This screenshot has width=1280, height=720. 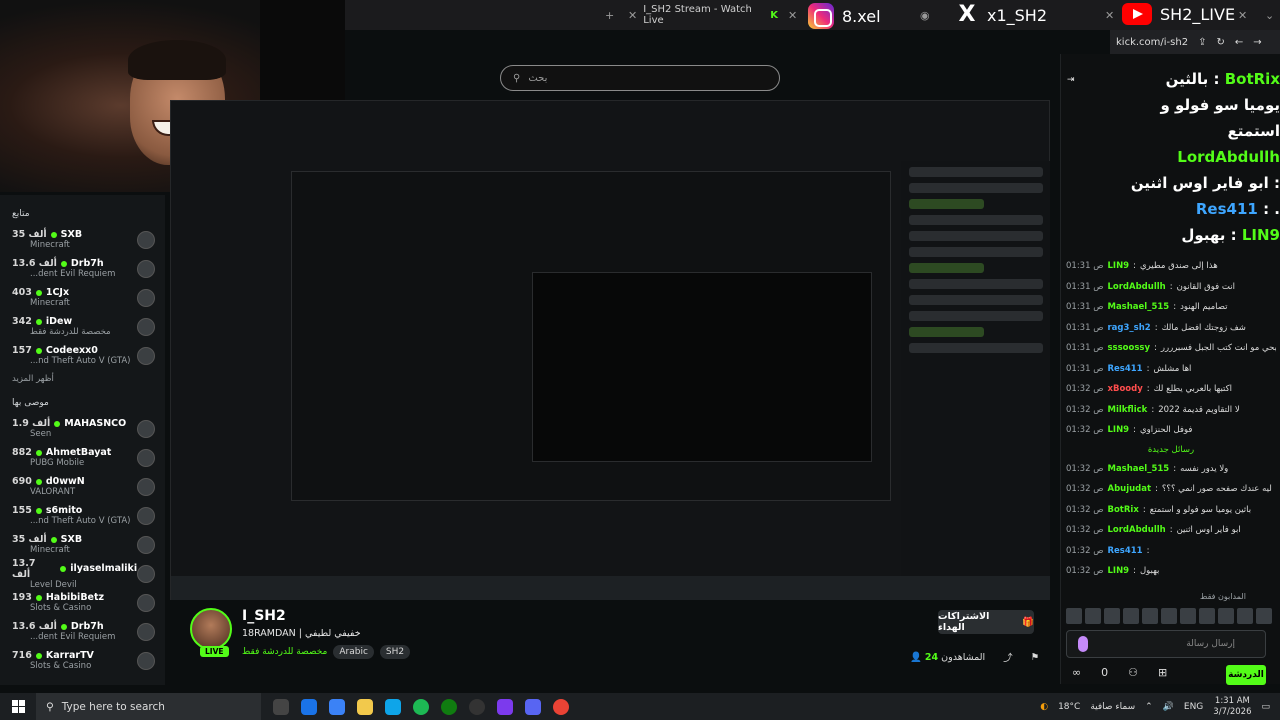 I want to click on volume-icon: 🔊, so click(x=1168, y=707).